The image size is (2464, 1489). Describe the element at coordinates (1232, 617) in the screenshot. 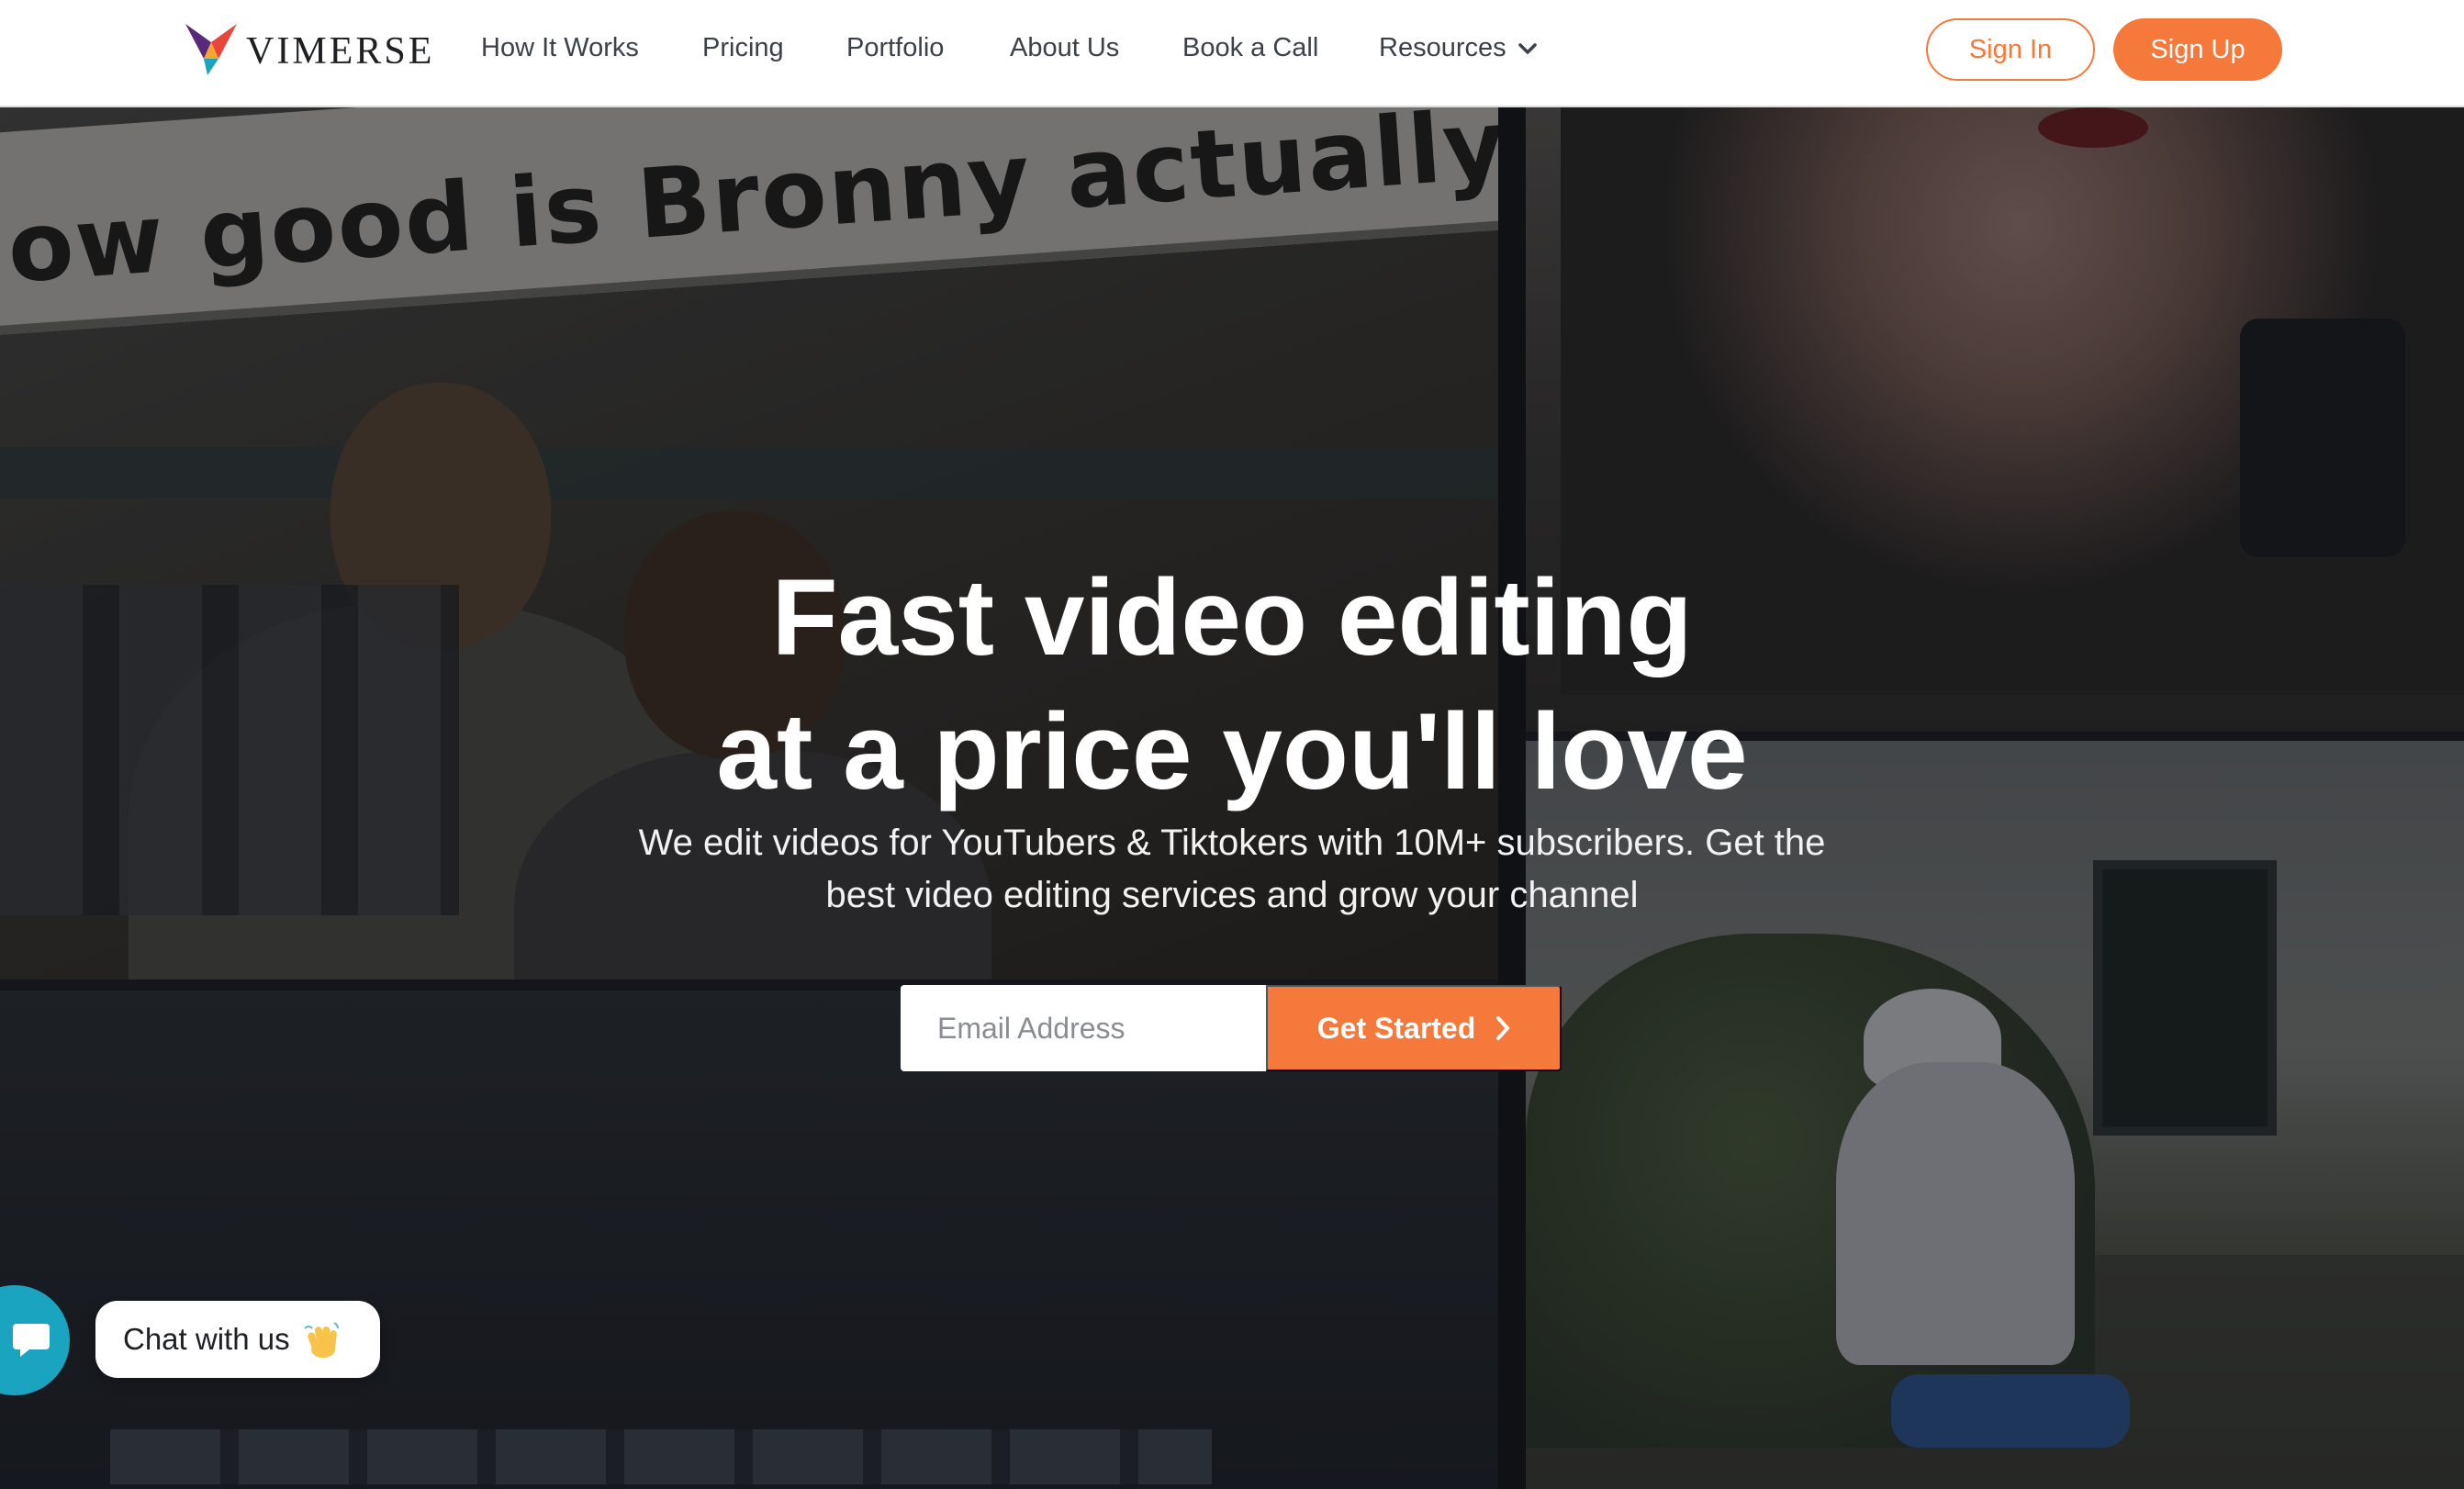

I see `hero-title-line1: Fast video editing` at that location.